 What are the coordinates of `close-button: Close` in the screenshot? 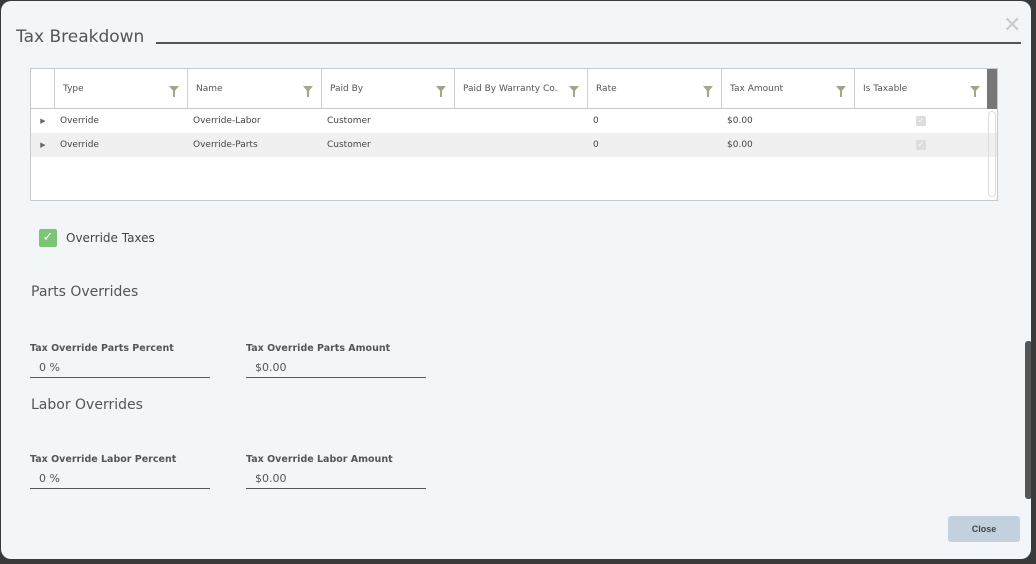 It's located at (984, 529).